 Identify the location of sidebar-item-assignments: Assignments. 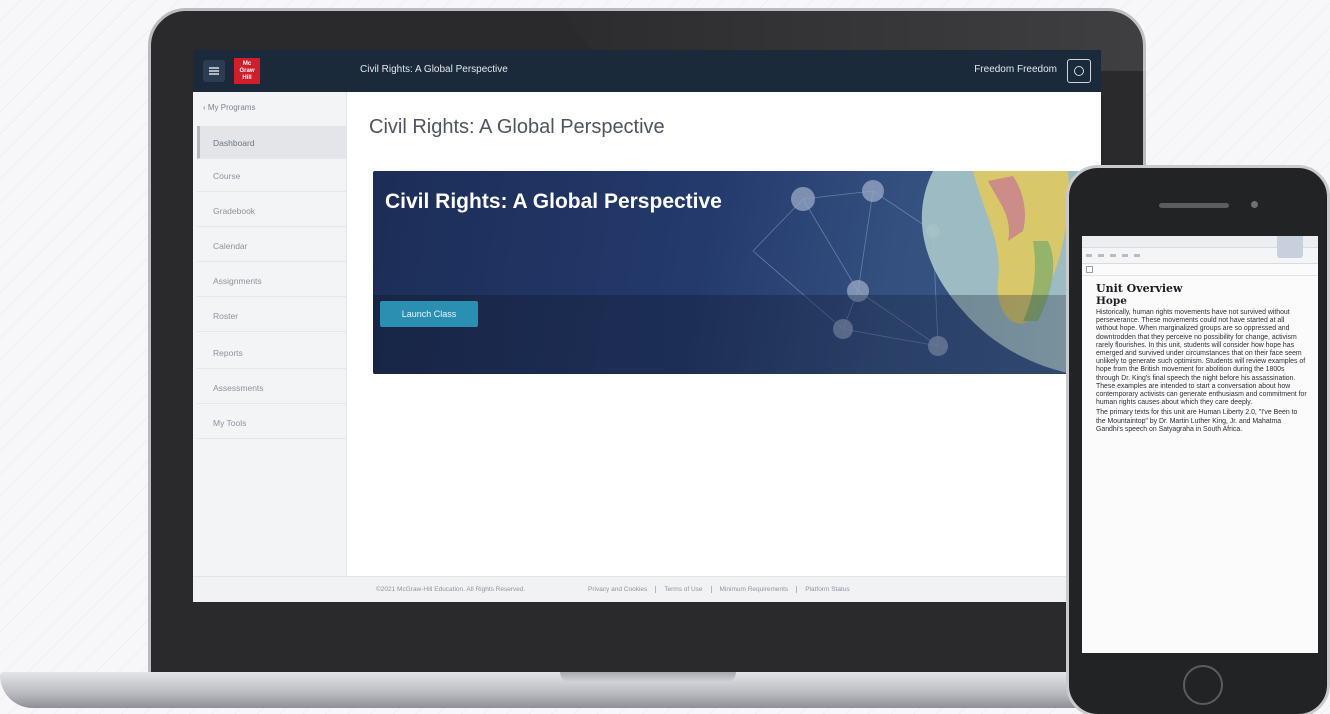
(272, 280).